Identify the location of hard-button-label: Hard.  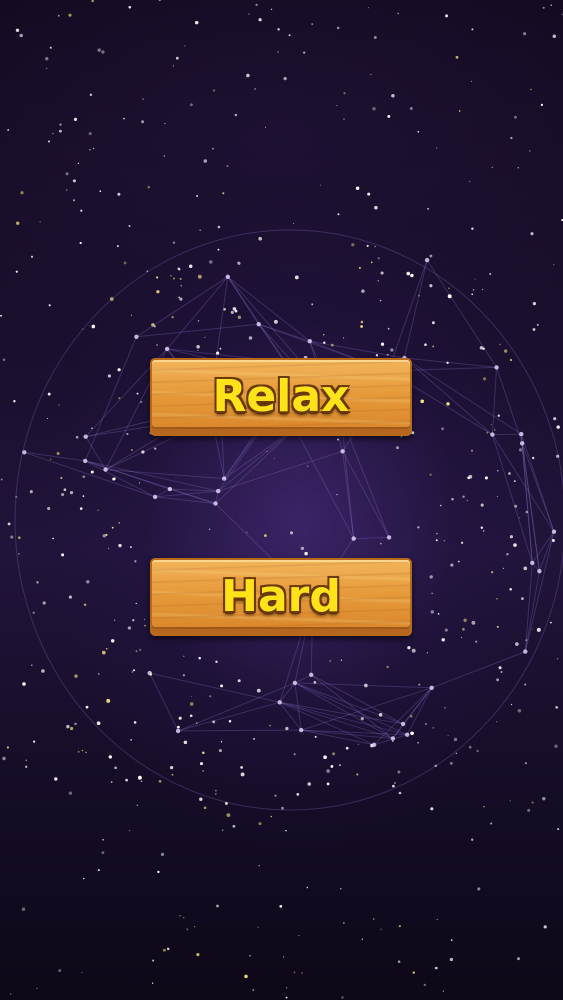
(281, 596).